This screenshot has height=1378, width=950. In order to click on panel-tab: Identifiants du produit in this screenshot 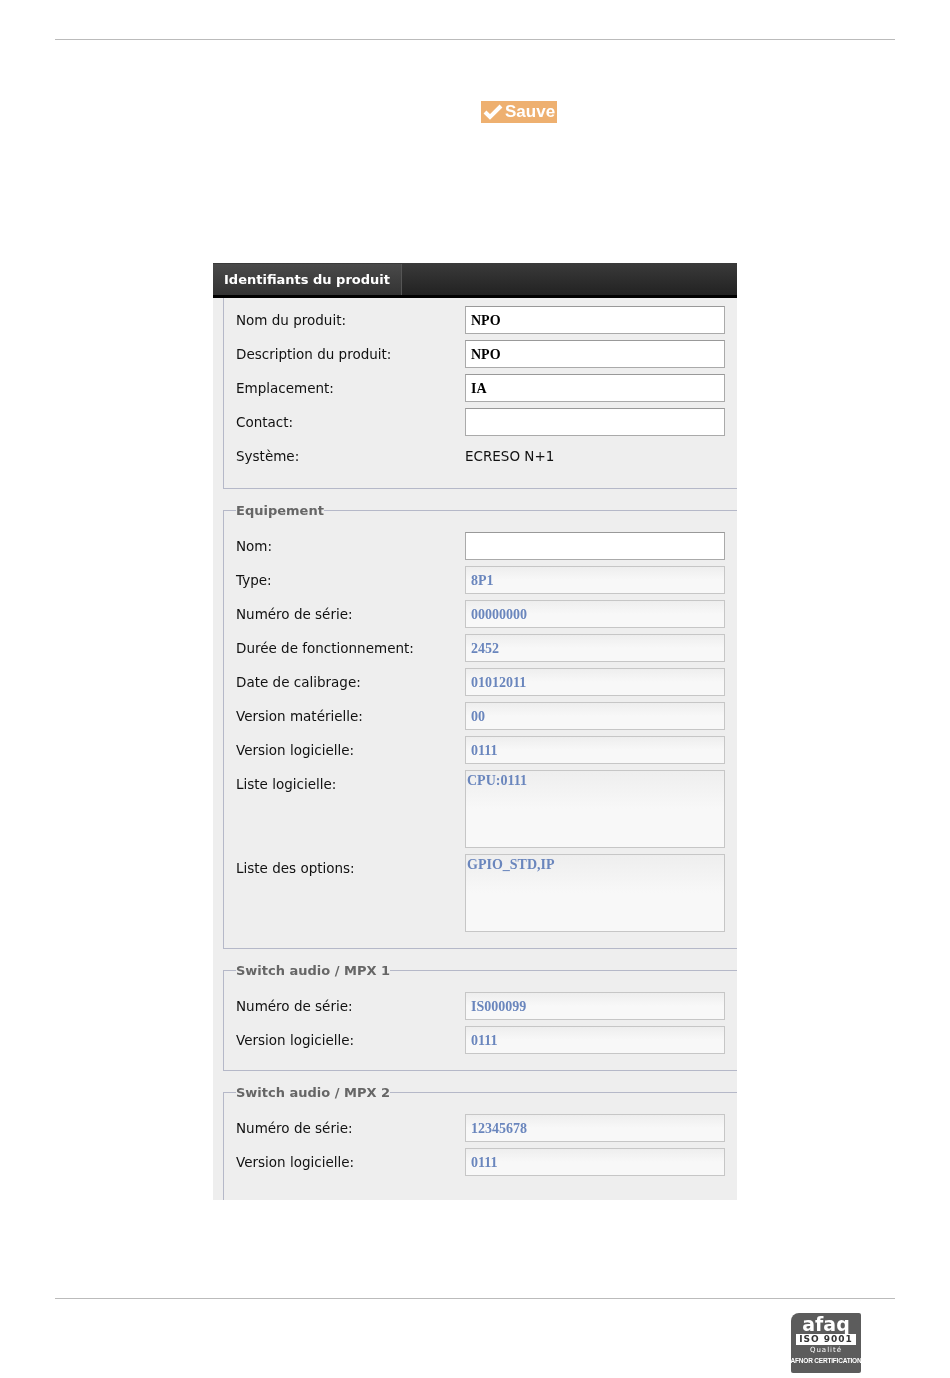, I will do `click(307, 279)`.